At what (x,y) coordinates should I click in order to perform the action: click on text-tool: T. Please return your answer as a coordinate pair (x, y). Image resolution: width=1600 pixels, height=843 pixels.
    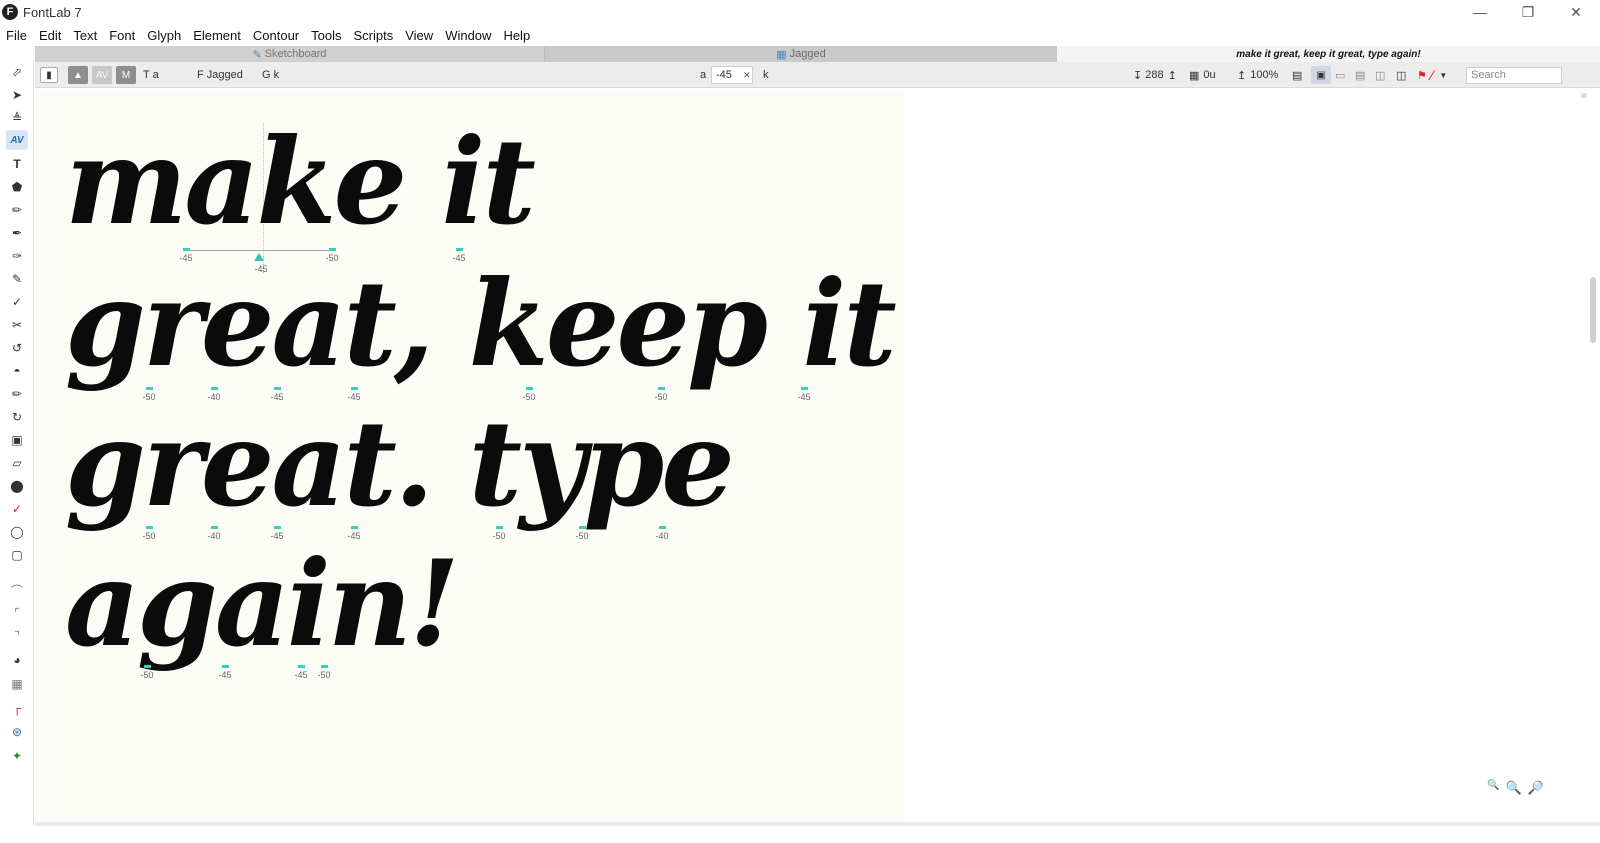
    Looking at the image, I should click on (17, 164).